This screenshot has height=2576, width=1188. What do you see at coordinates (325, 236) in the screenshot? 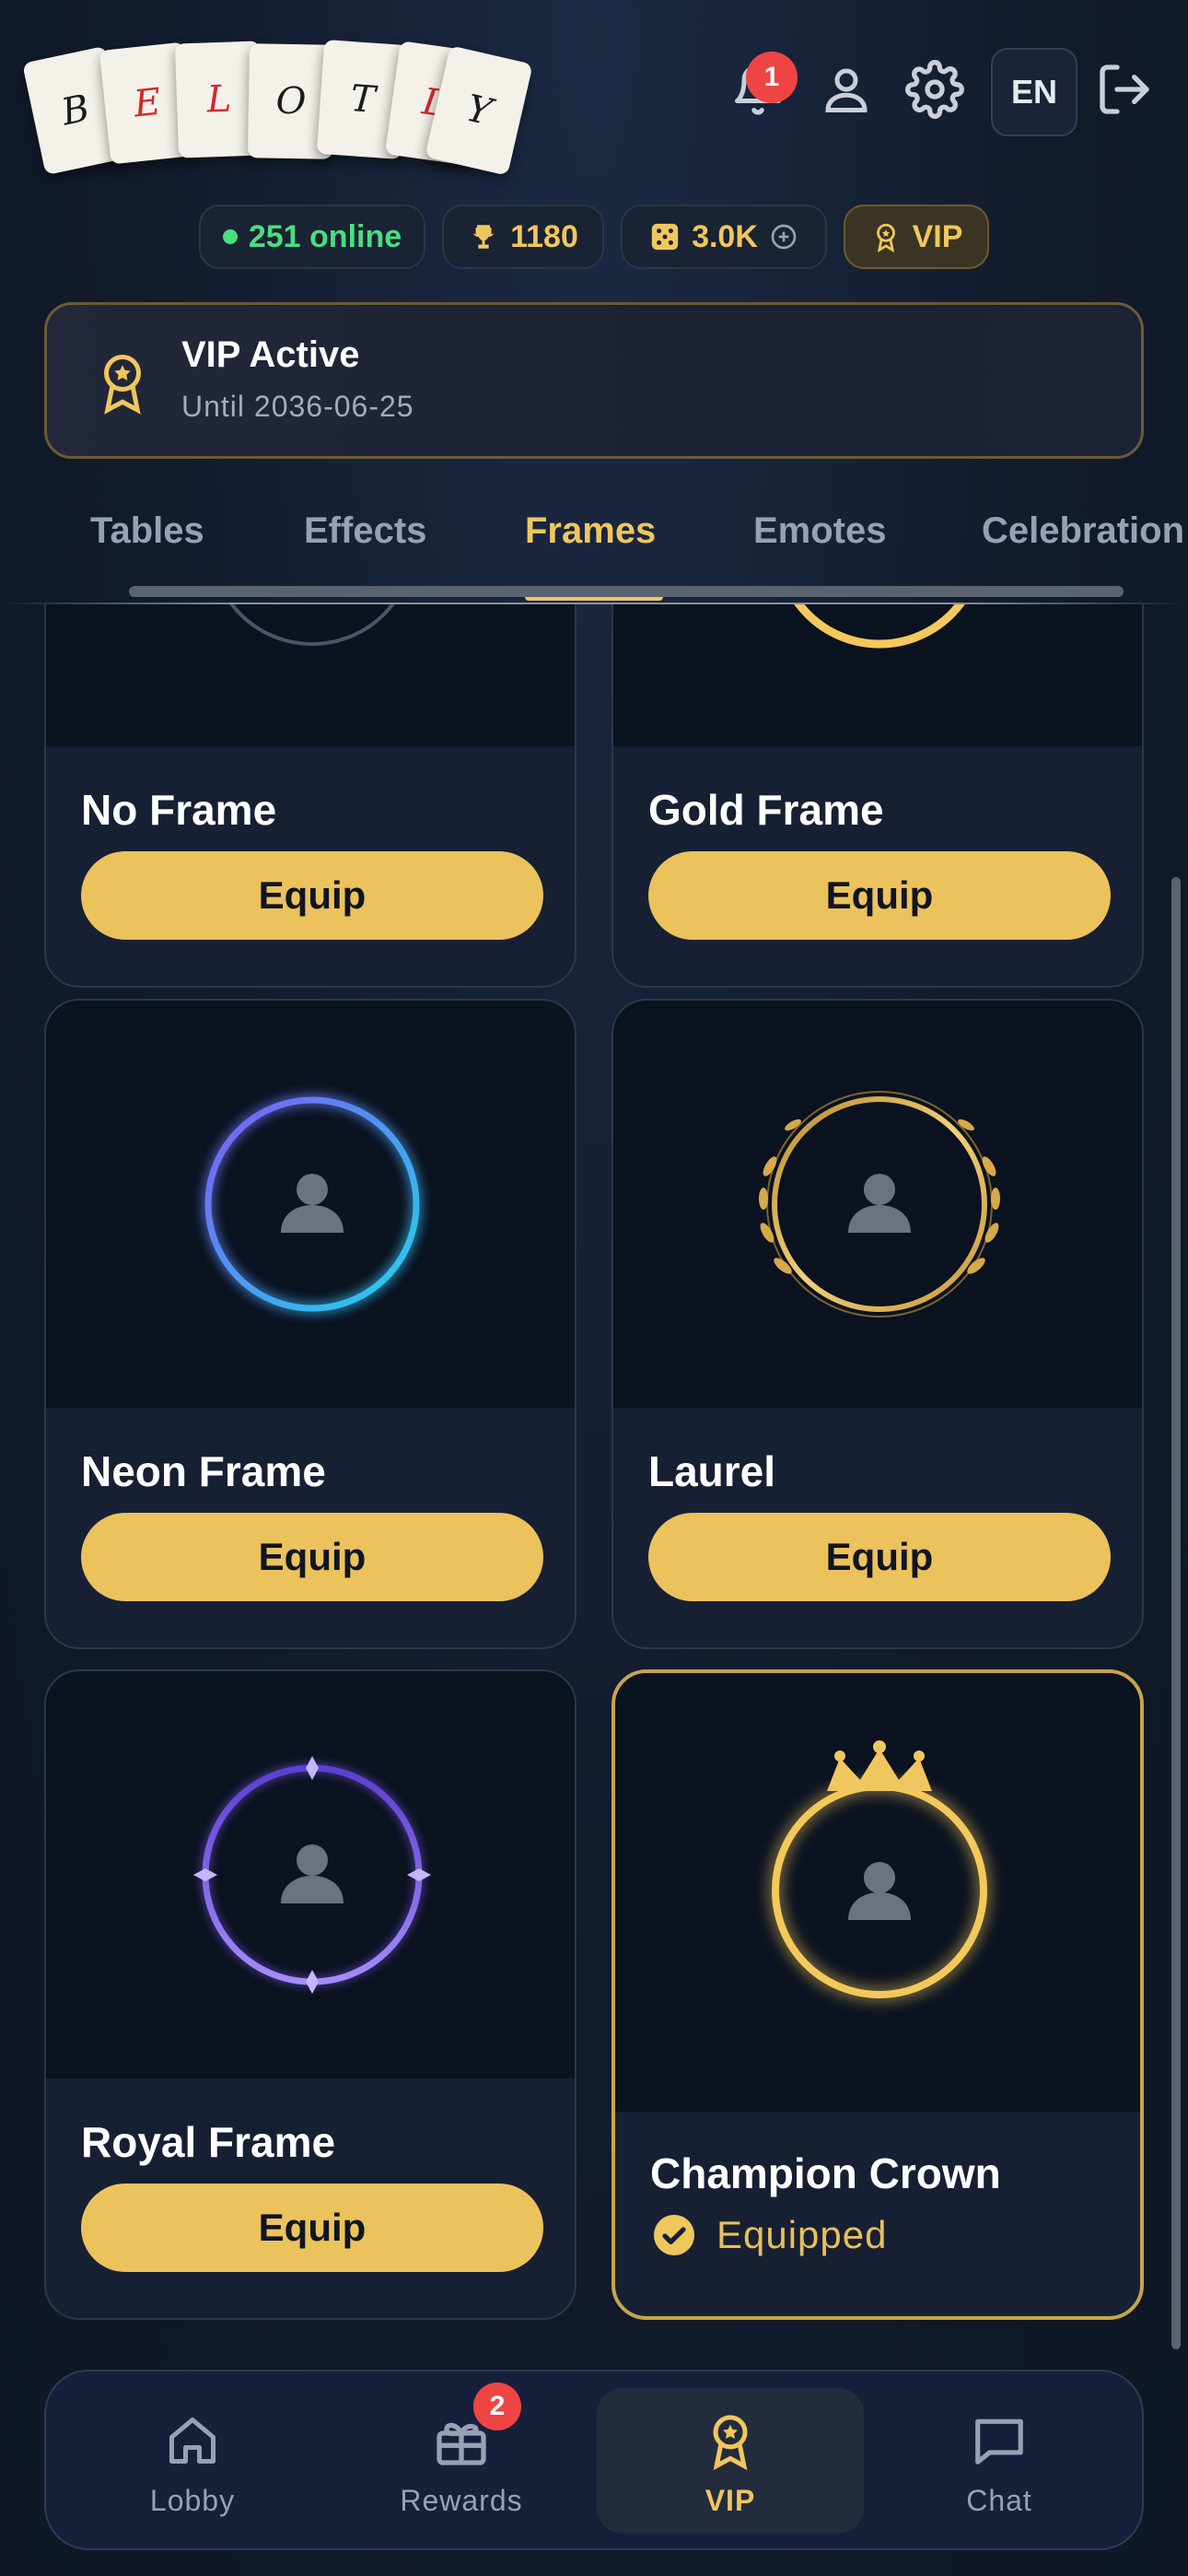
I see `online-count: 251 online` at bounding box center [325, 236].